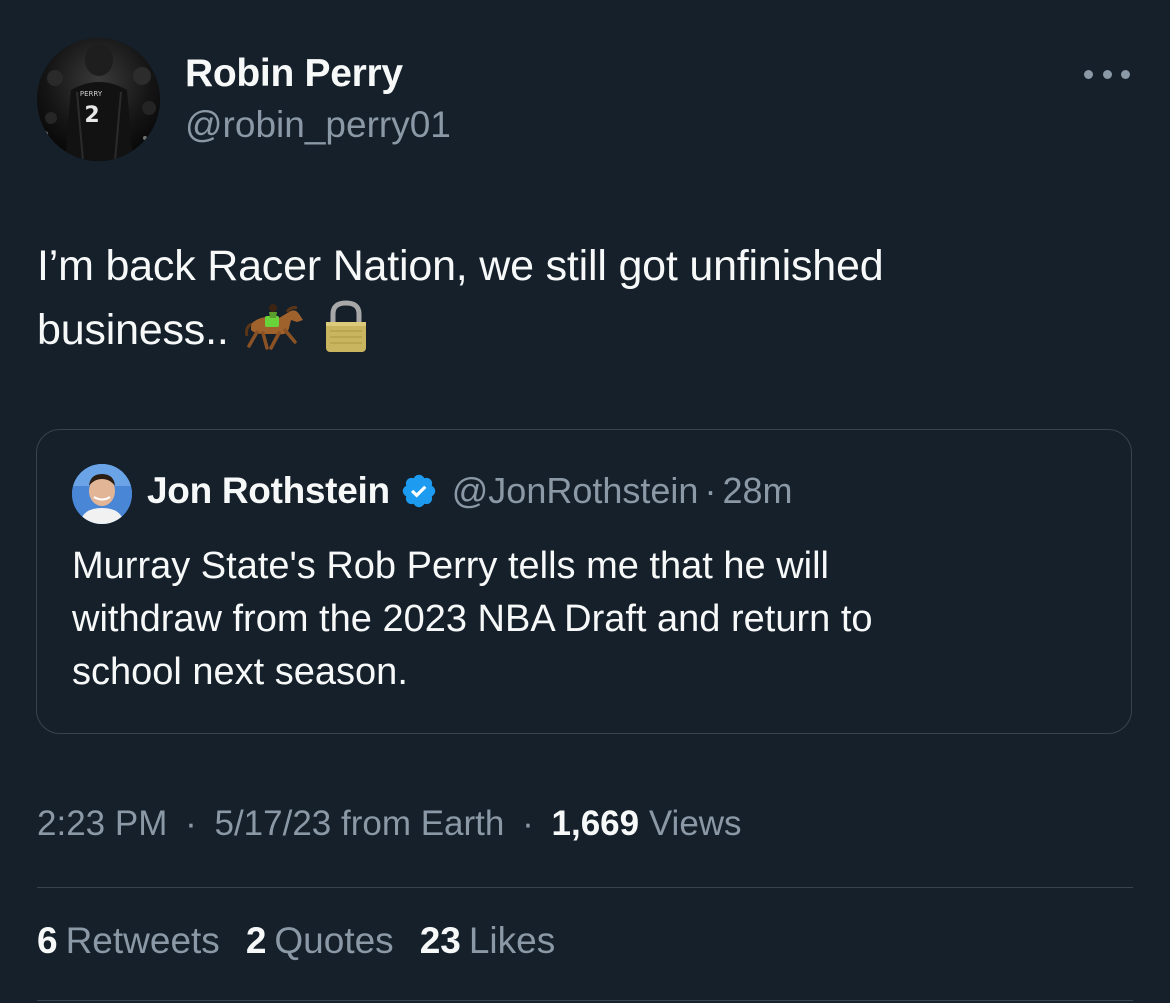  Describe the element at coordinates (695, 823) in the screenshot. I see `views-label: Views` at that location.